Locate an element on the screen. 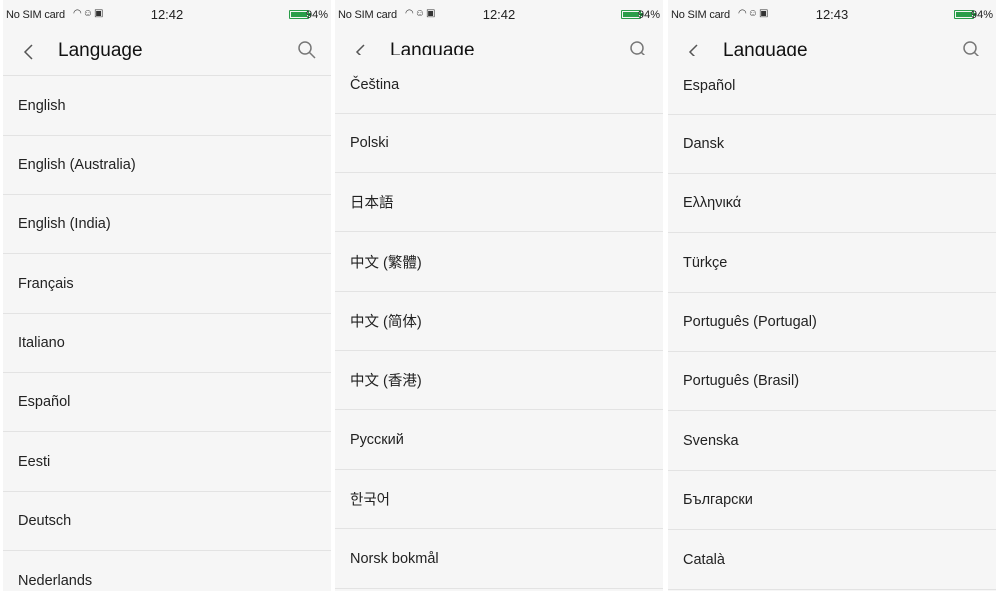 This screenshot has height=591, width=1000. language-item: Türkçe is located at coordinates (832, 263).